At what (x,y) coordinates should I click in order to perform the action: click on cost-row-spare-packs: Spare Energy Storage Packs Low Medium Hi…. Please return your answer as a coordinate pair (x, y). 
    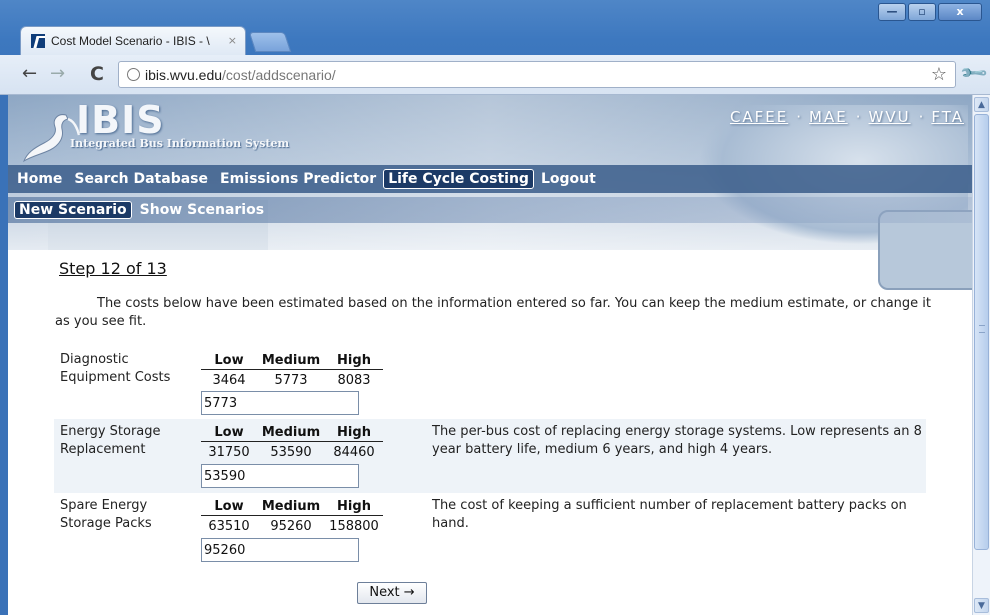
    Looking at the image, I should click on (490, 530).